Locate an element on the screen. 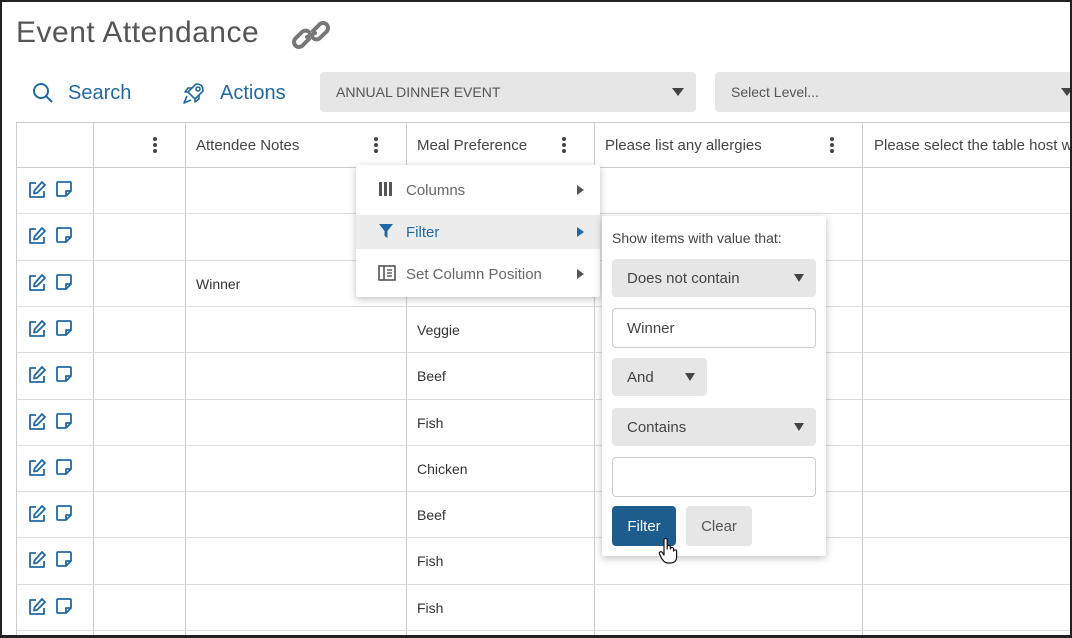 Image resolution: width=1072 pixels, height=638 pixels. cell-attendee-notes: Winner is located at coordinates (218, 283).